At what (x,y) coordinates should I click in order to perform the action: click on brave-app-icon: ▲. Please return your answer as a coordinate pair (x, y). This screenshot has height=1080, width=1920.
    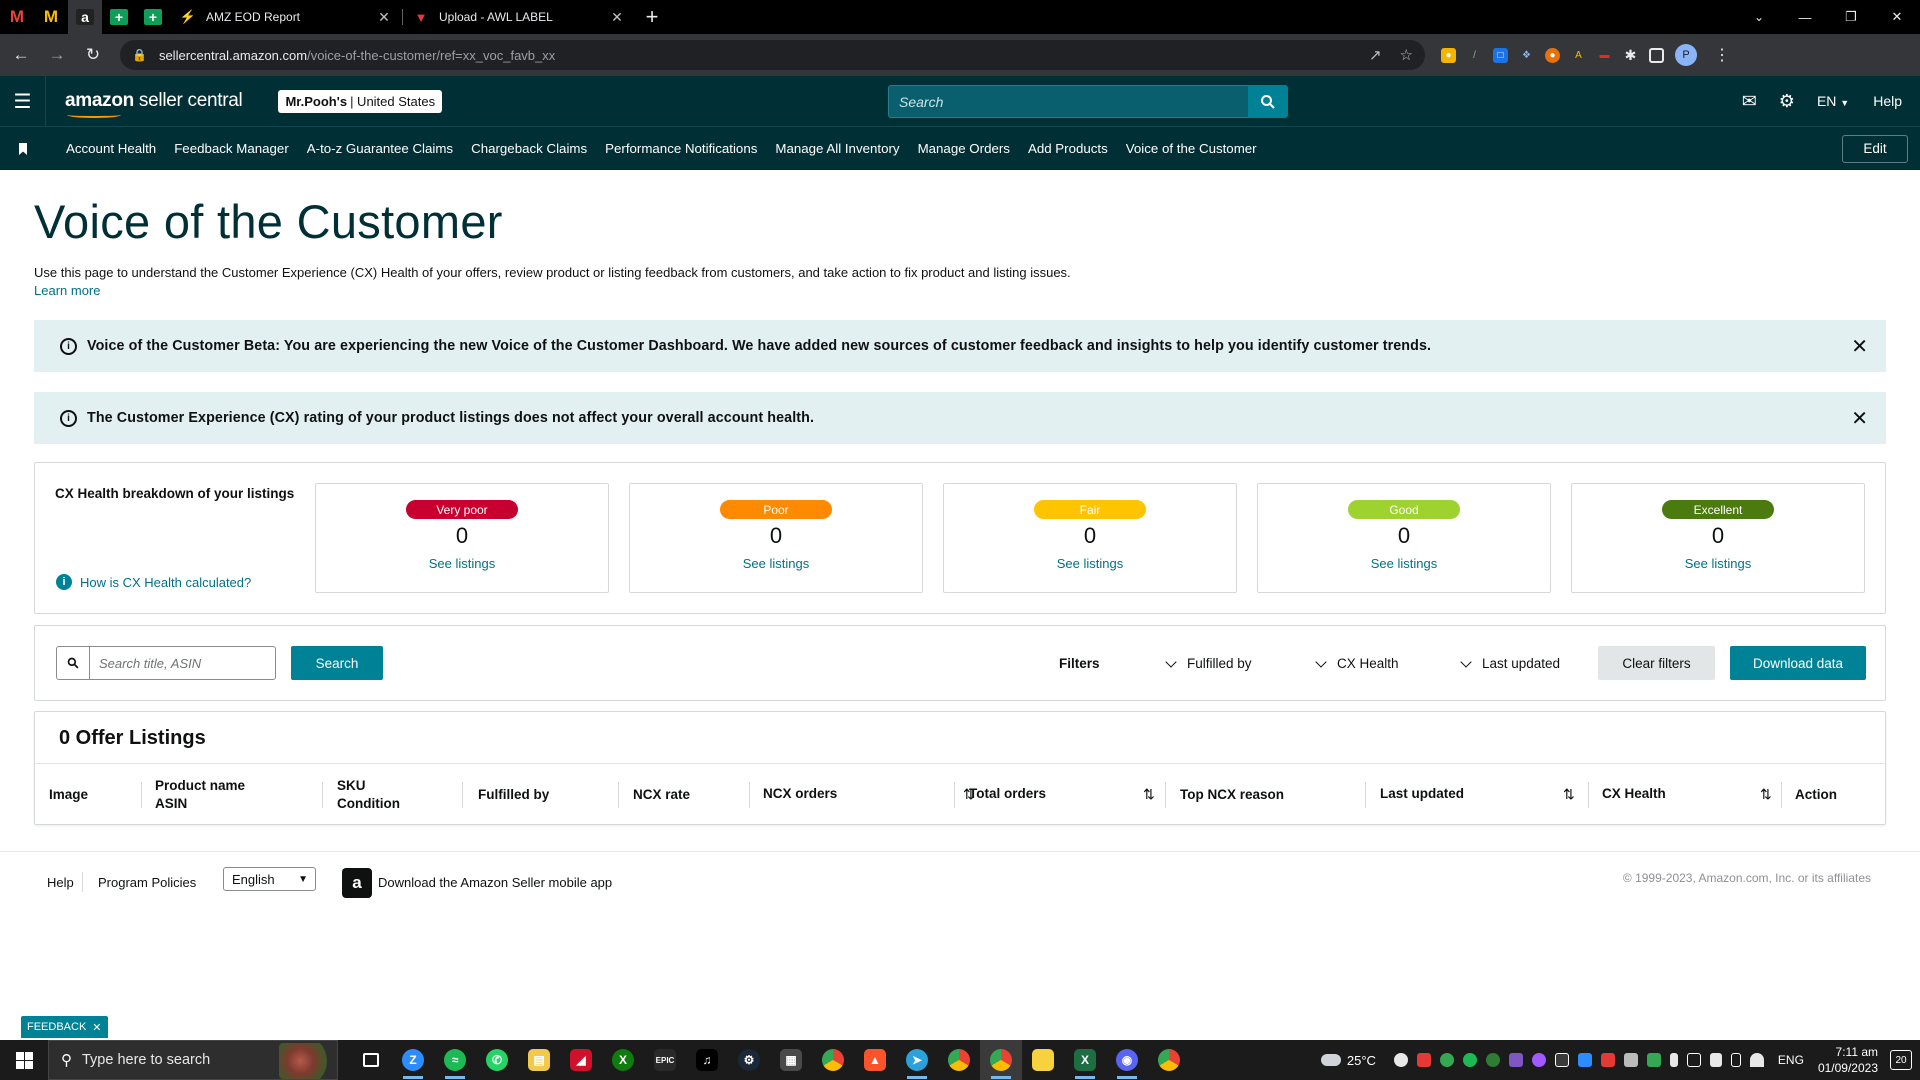
    Looking at the image, I should click on (875, 1060).